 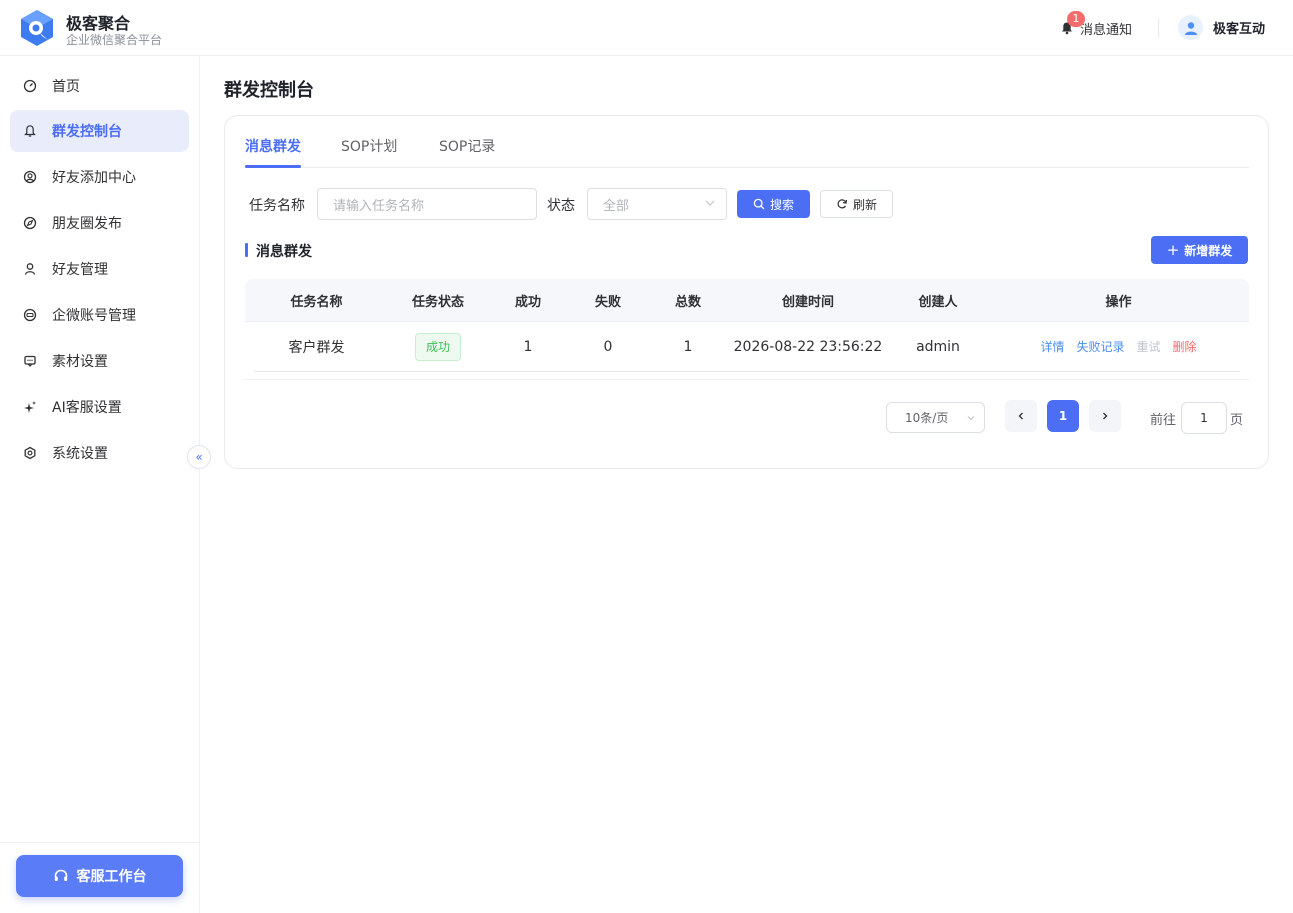 I want to click on sidebar-item-wecom-account-management: 企微账号管理, so click(x=99, y=315).